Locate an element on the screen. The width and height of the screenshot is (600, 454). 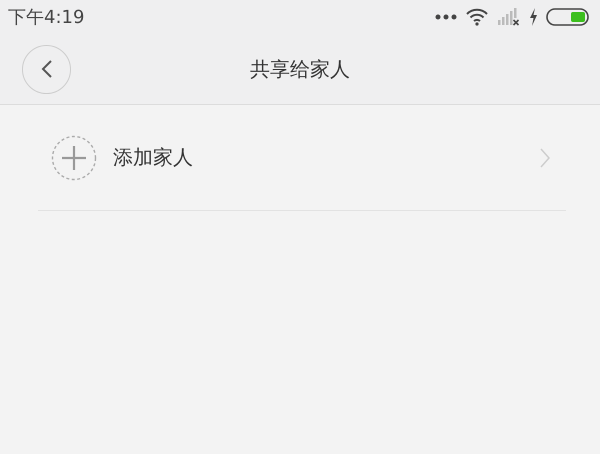
add-icon is located at coordinates (74, 157).